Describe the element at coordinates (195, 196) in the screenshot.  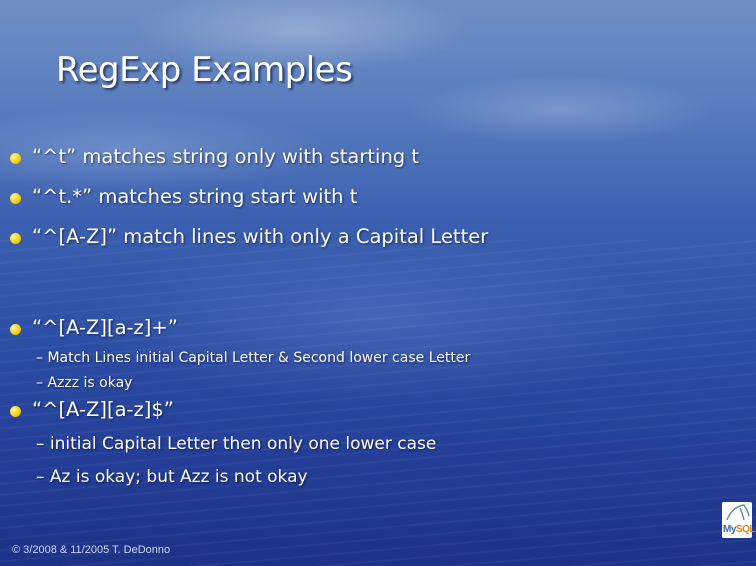
I see `bullet-text: “^t.*” matches string start with t` at that location.